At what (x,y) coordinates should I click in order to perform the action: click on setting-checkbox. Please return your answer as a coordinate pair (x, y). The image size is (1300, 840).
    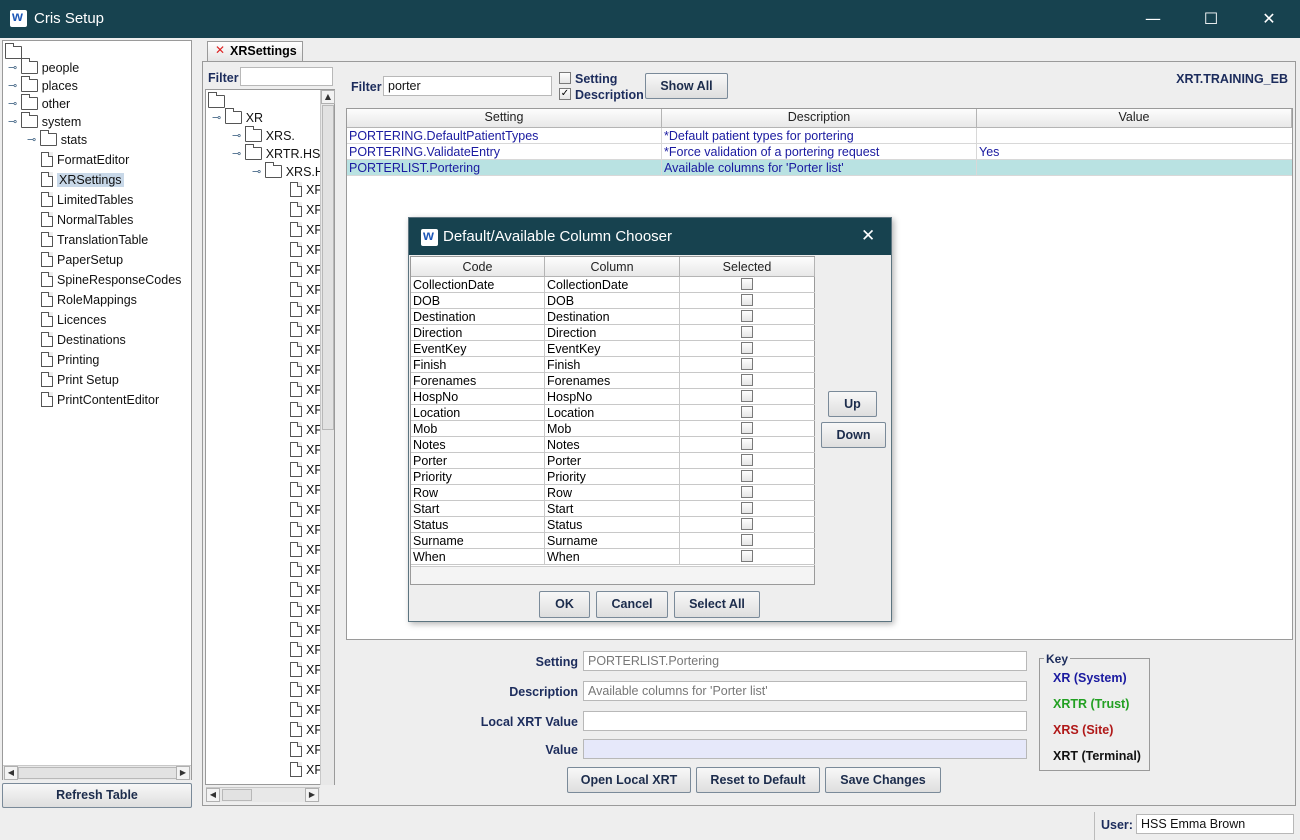
    Looking at the image, I should click on (565, 78).